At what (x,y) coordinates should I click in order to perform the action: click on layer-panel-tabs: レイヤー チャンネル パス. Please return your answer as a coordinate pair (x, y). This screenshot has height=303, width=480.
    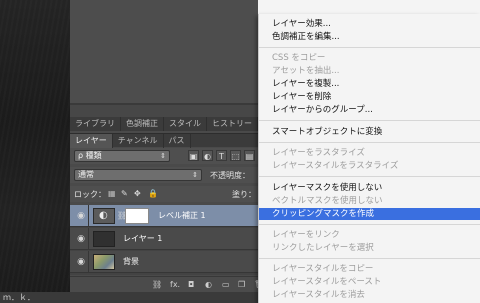
    Looking at the image, I should click on (170, 140).